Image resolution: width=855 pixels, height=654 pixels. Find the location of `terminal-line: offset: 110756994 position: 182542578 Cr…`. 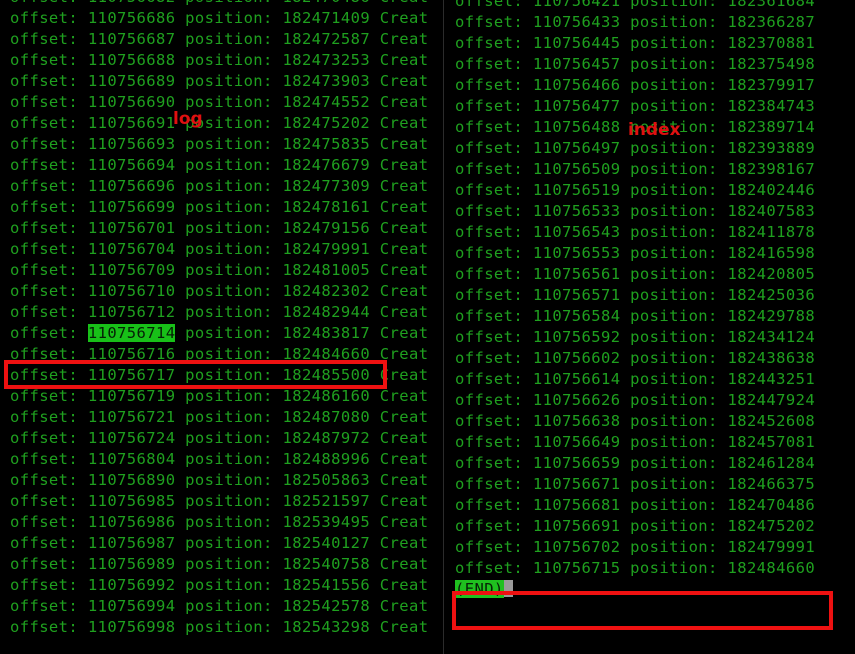

terminal-line: offset: 110756994 position: 182542578 Cr… is located at coordinates (219, 606).